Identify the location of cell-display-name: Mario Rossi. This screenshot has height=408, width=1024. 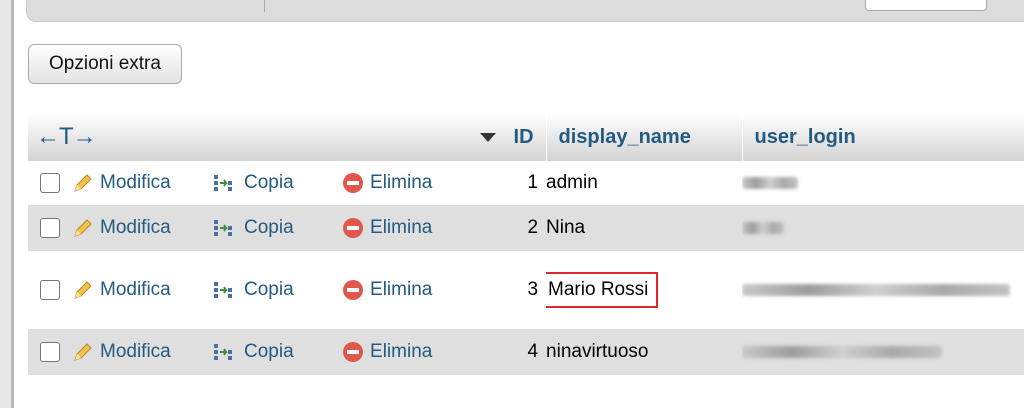
(644, 290).